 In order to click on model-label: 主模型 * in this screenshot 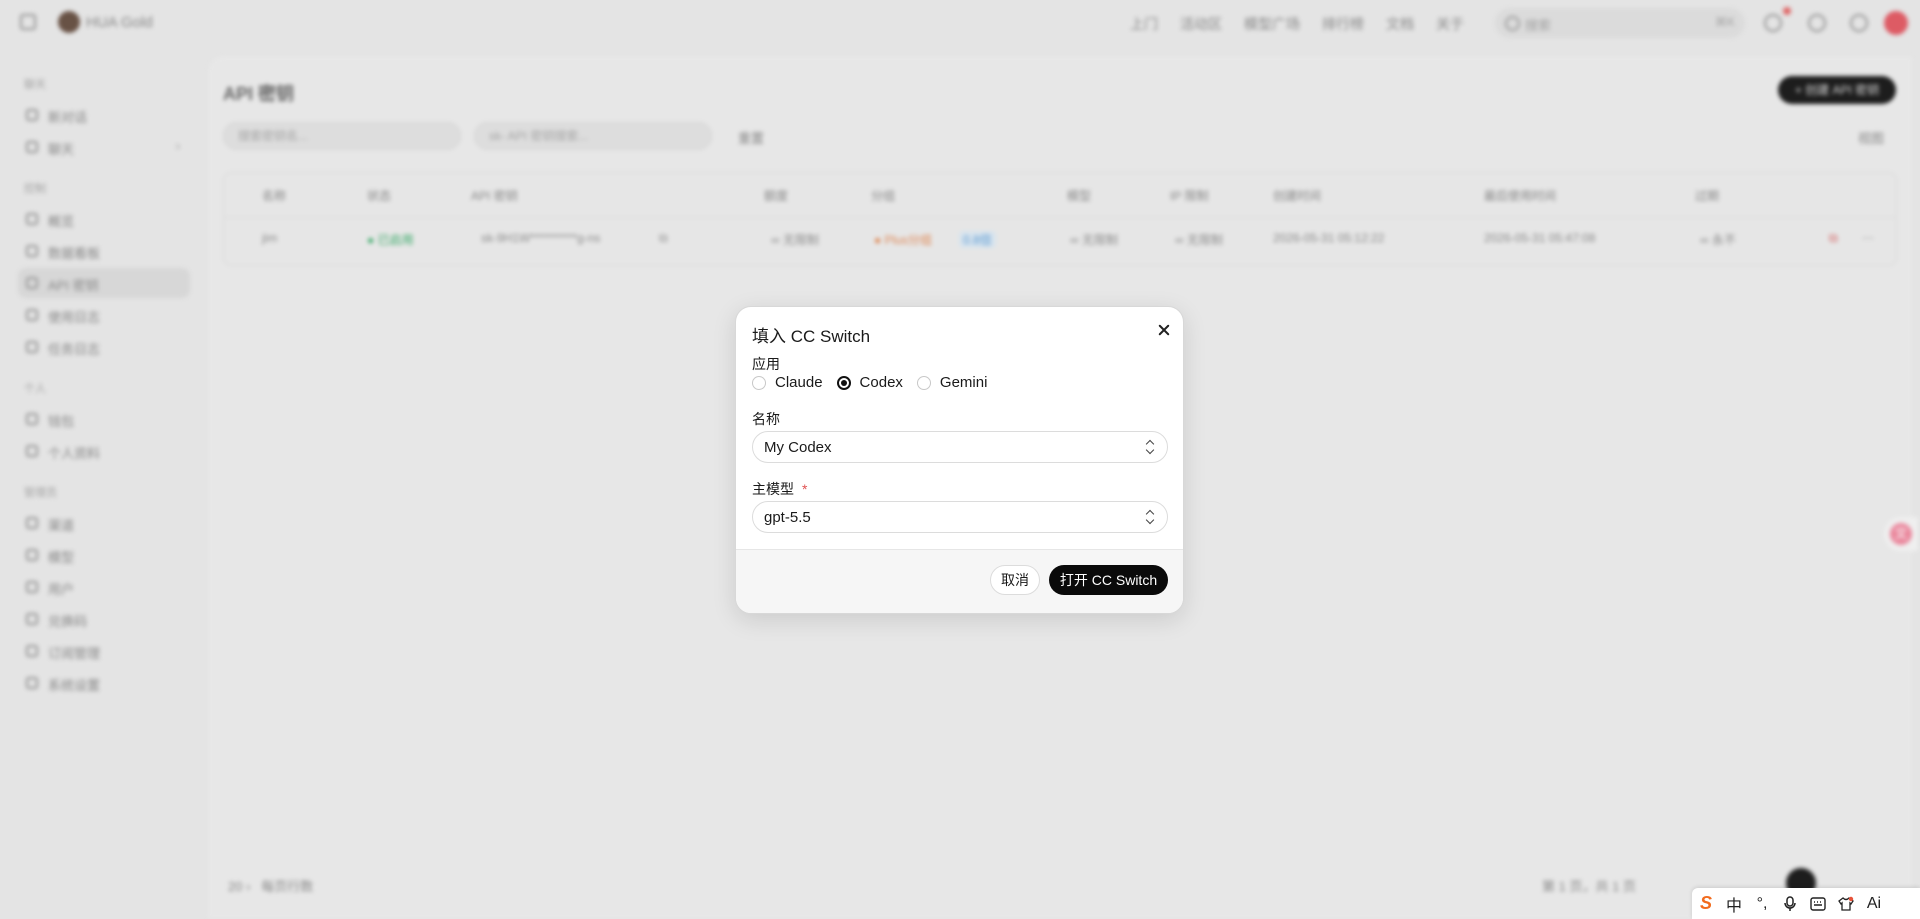, I will do `click(779, 489)`.